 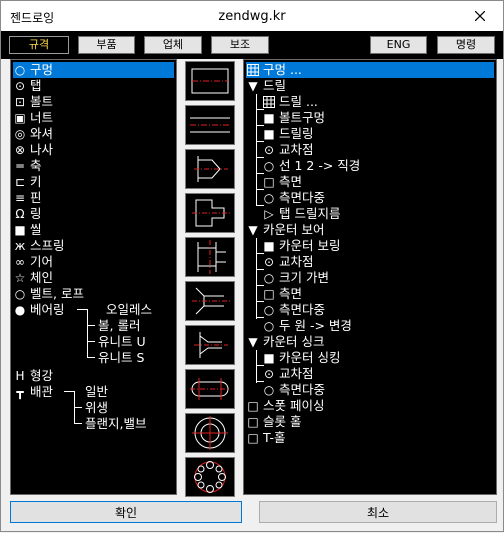 I want to click on thumb-counterbore-hole, so click(x=210, y=213).